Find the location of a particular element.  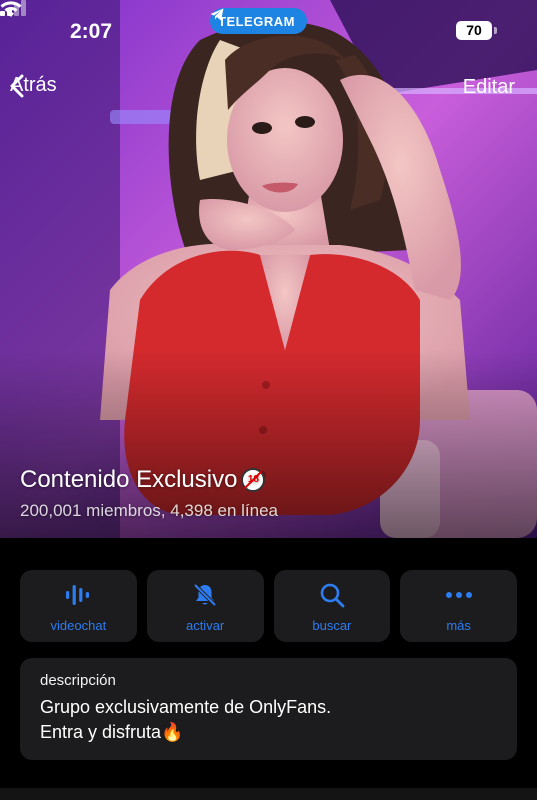

search-label: buscar is located at coordinates (332, 625).